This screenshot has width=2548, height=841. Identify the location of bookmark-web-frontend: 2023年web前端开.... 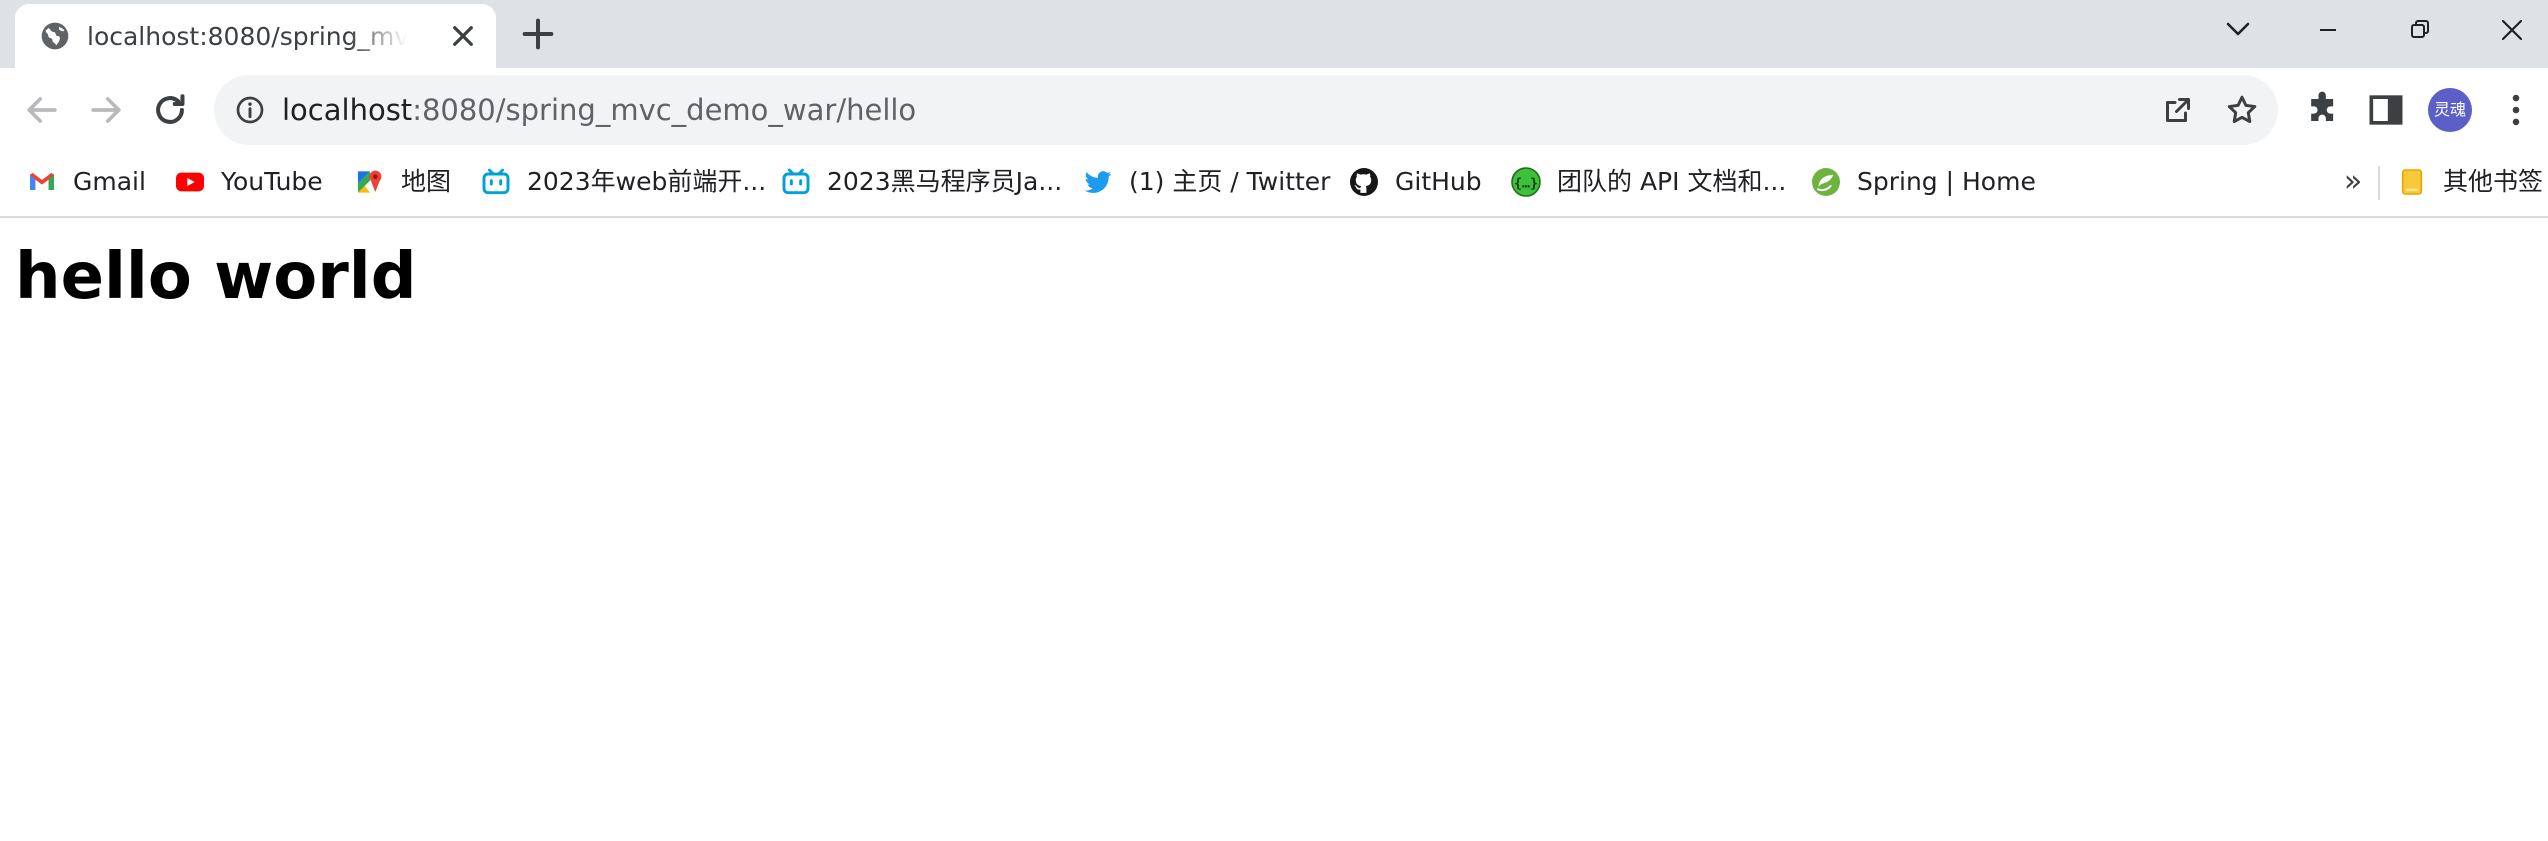
(623, 182).